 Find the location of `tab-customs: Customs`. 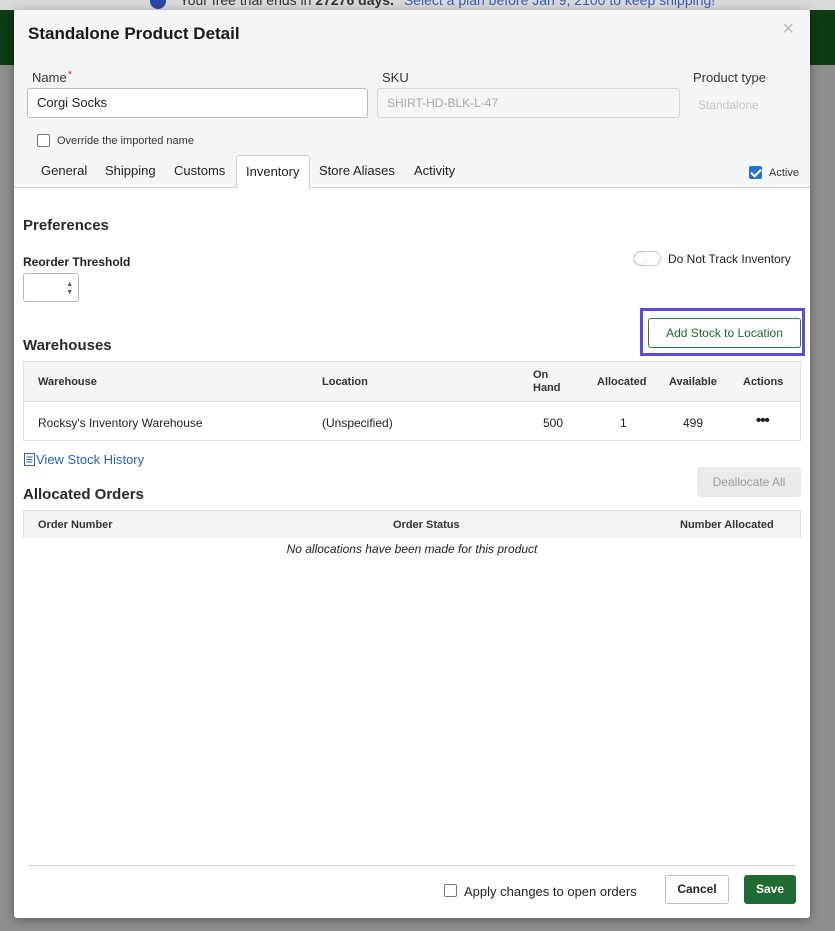

tab-customs: Customs is located at coordinates (199, 172).